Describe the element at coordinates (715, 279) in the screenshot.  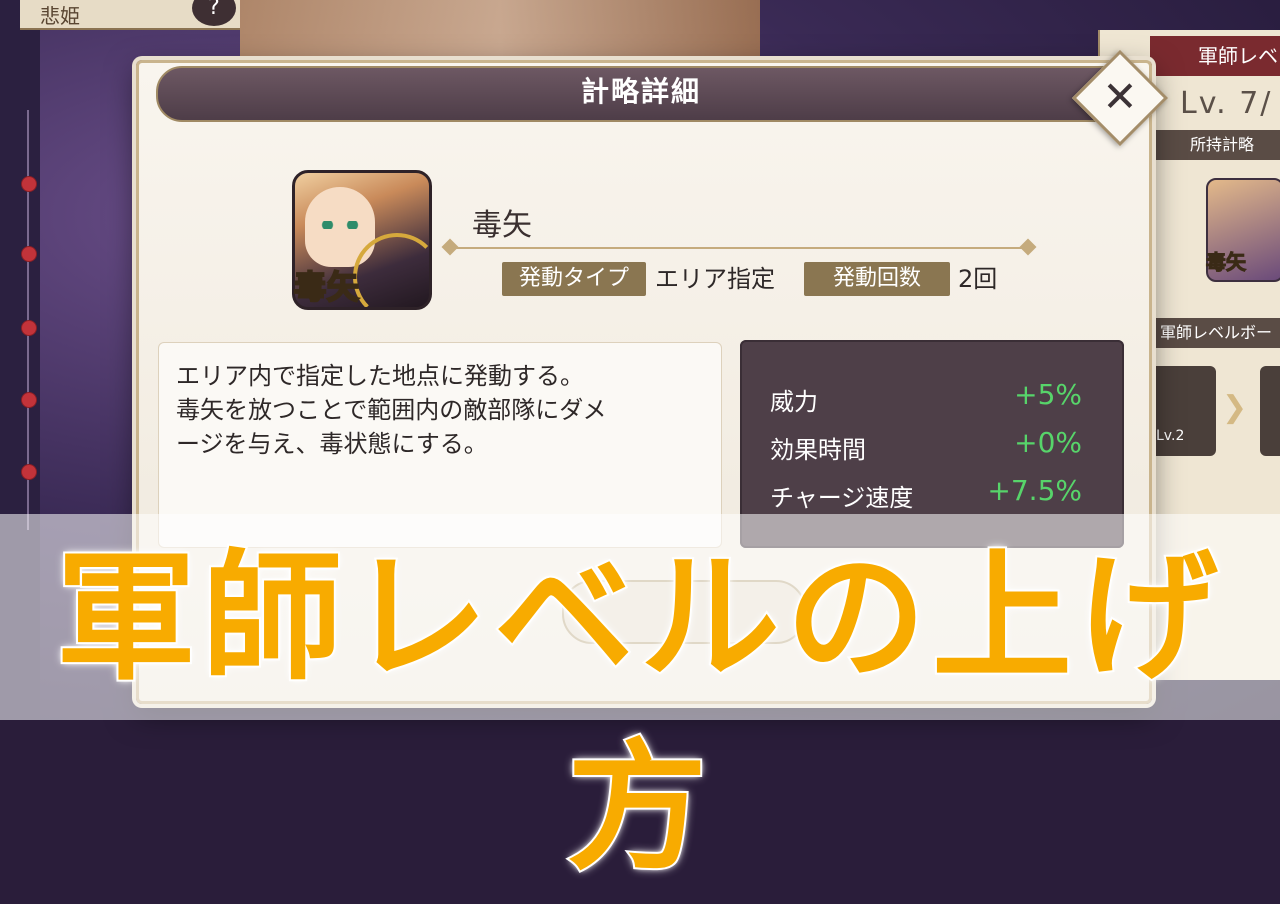
I see `activation-type-value: エリア指定` at that location.